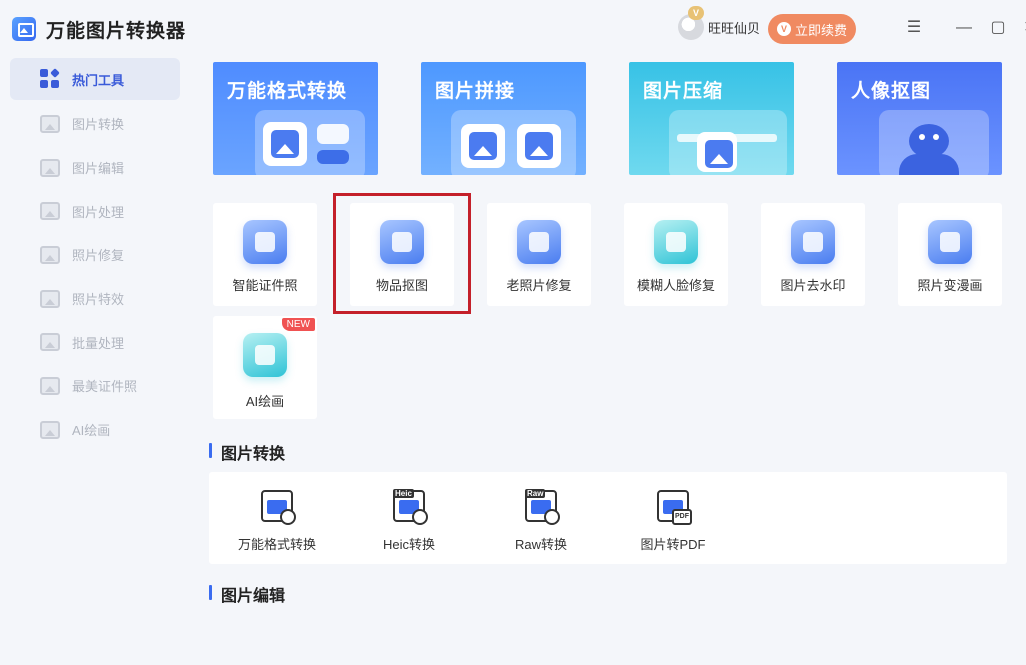  I want to click on avatar: V, so click(691, 23).